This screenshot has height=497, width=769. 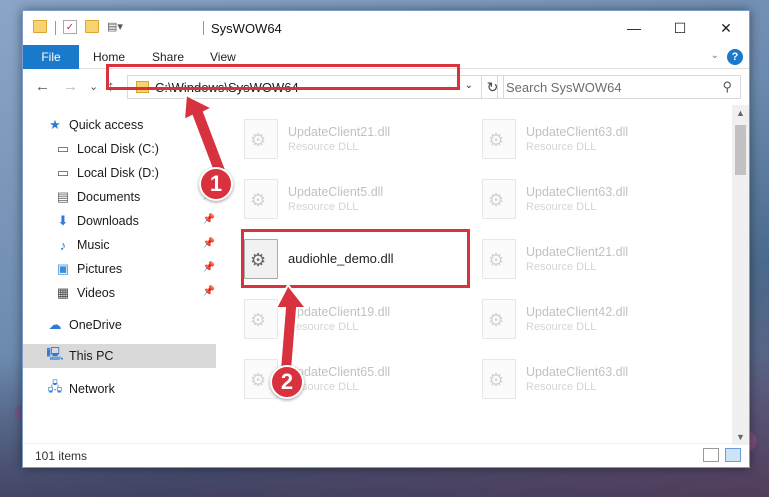 What do you see at coordinates (96, 293) in the screenshot?
I see `sidebar-item-label: Videos` at bounding box center [96, 293].